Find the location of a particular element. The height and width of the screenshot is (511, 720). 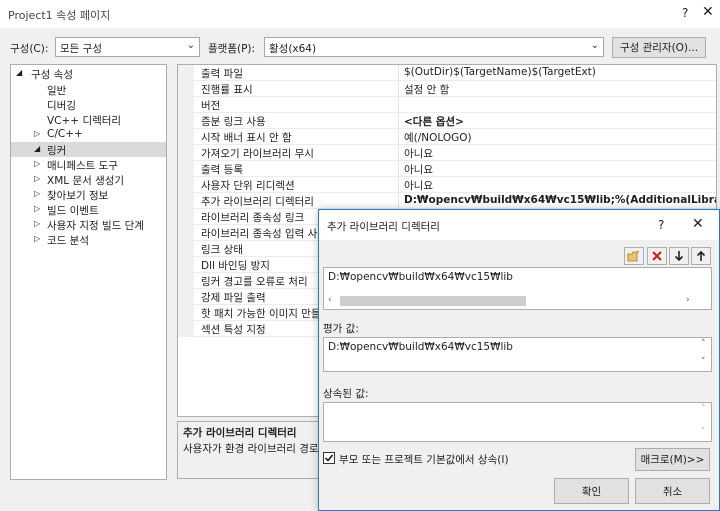

evaluated-label: 평가 값: is located at coordinates (341, 329).